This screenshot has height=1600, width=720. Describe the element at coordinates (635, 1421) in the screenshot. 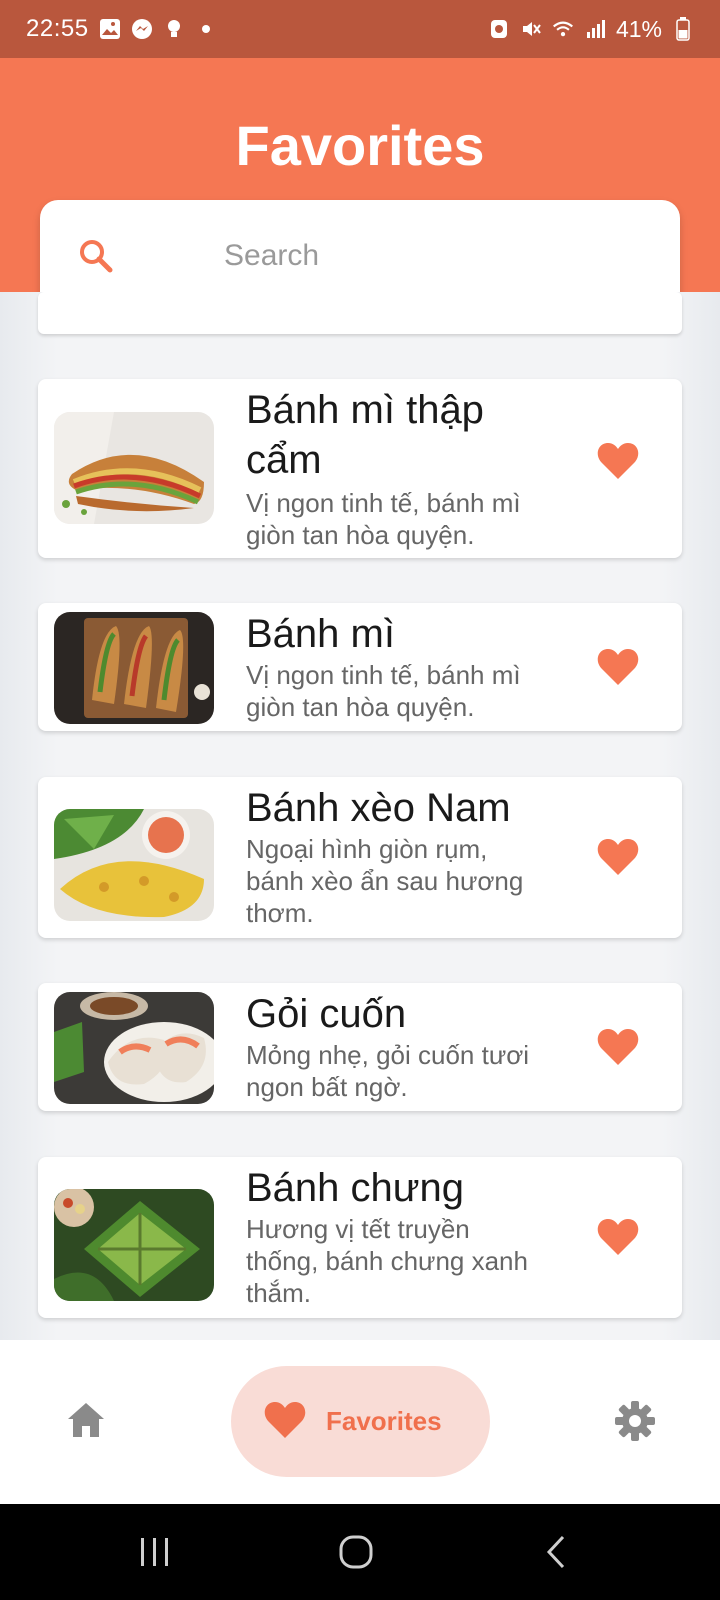

I see `gear-icon` at that location.